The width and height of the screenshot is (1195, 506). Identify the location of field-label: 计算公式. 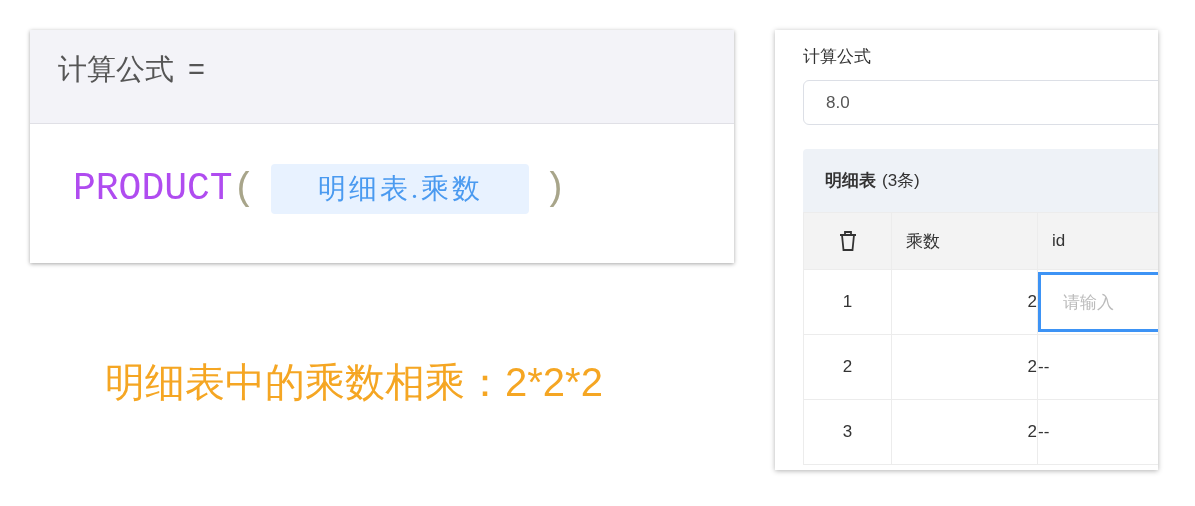
(837, 57).